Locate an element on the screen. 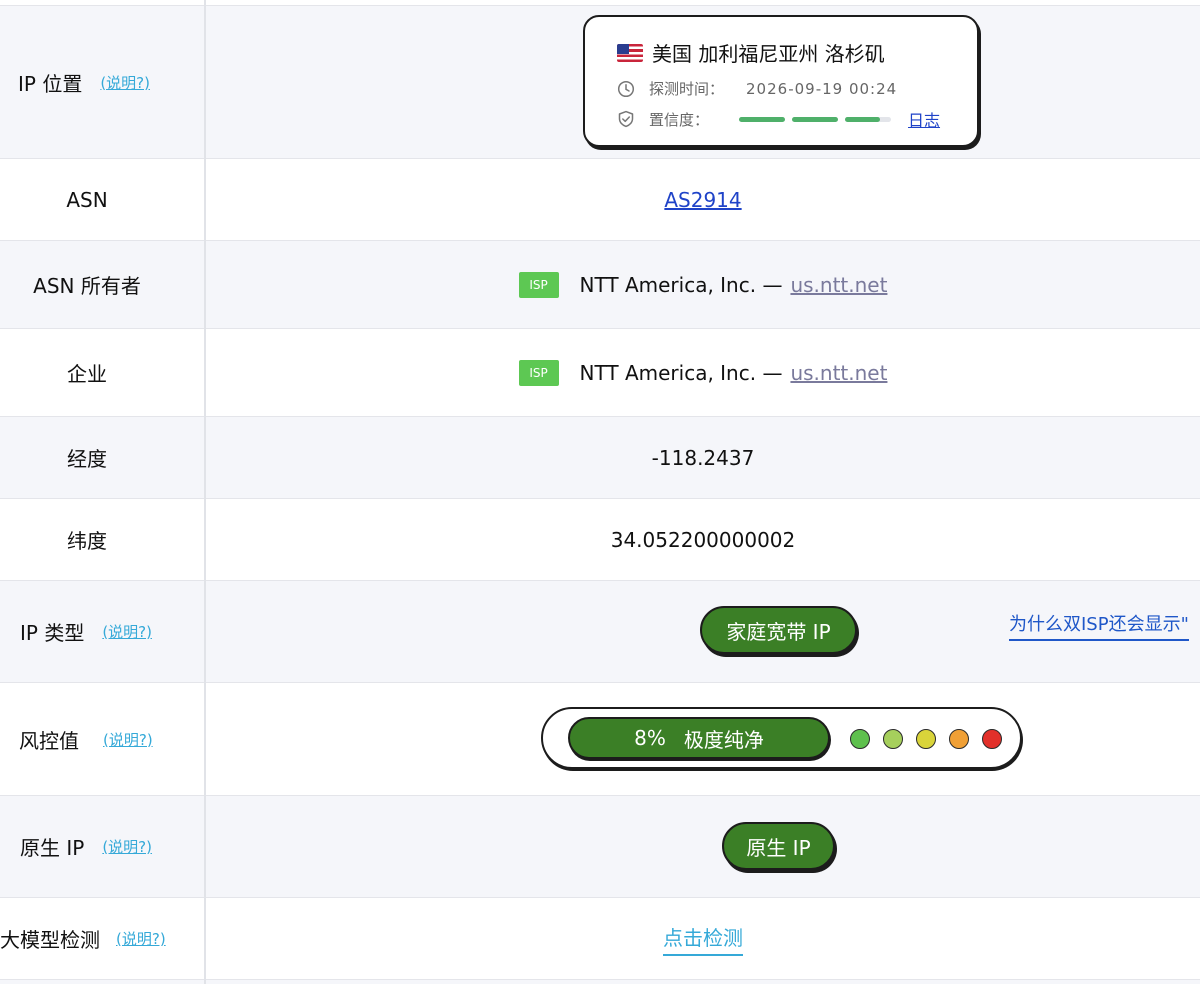 This screenshot has width=1200, height=984. shield-check-icon is located at coordinates (626, 119).